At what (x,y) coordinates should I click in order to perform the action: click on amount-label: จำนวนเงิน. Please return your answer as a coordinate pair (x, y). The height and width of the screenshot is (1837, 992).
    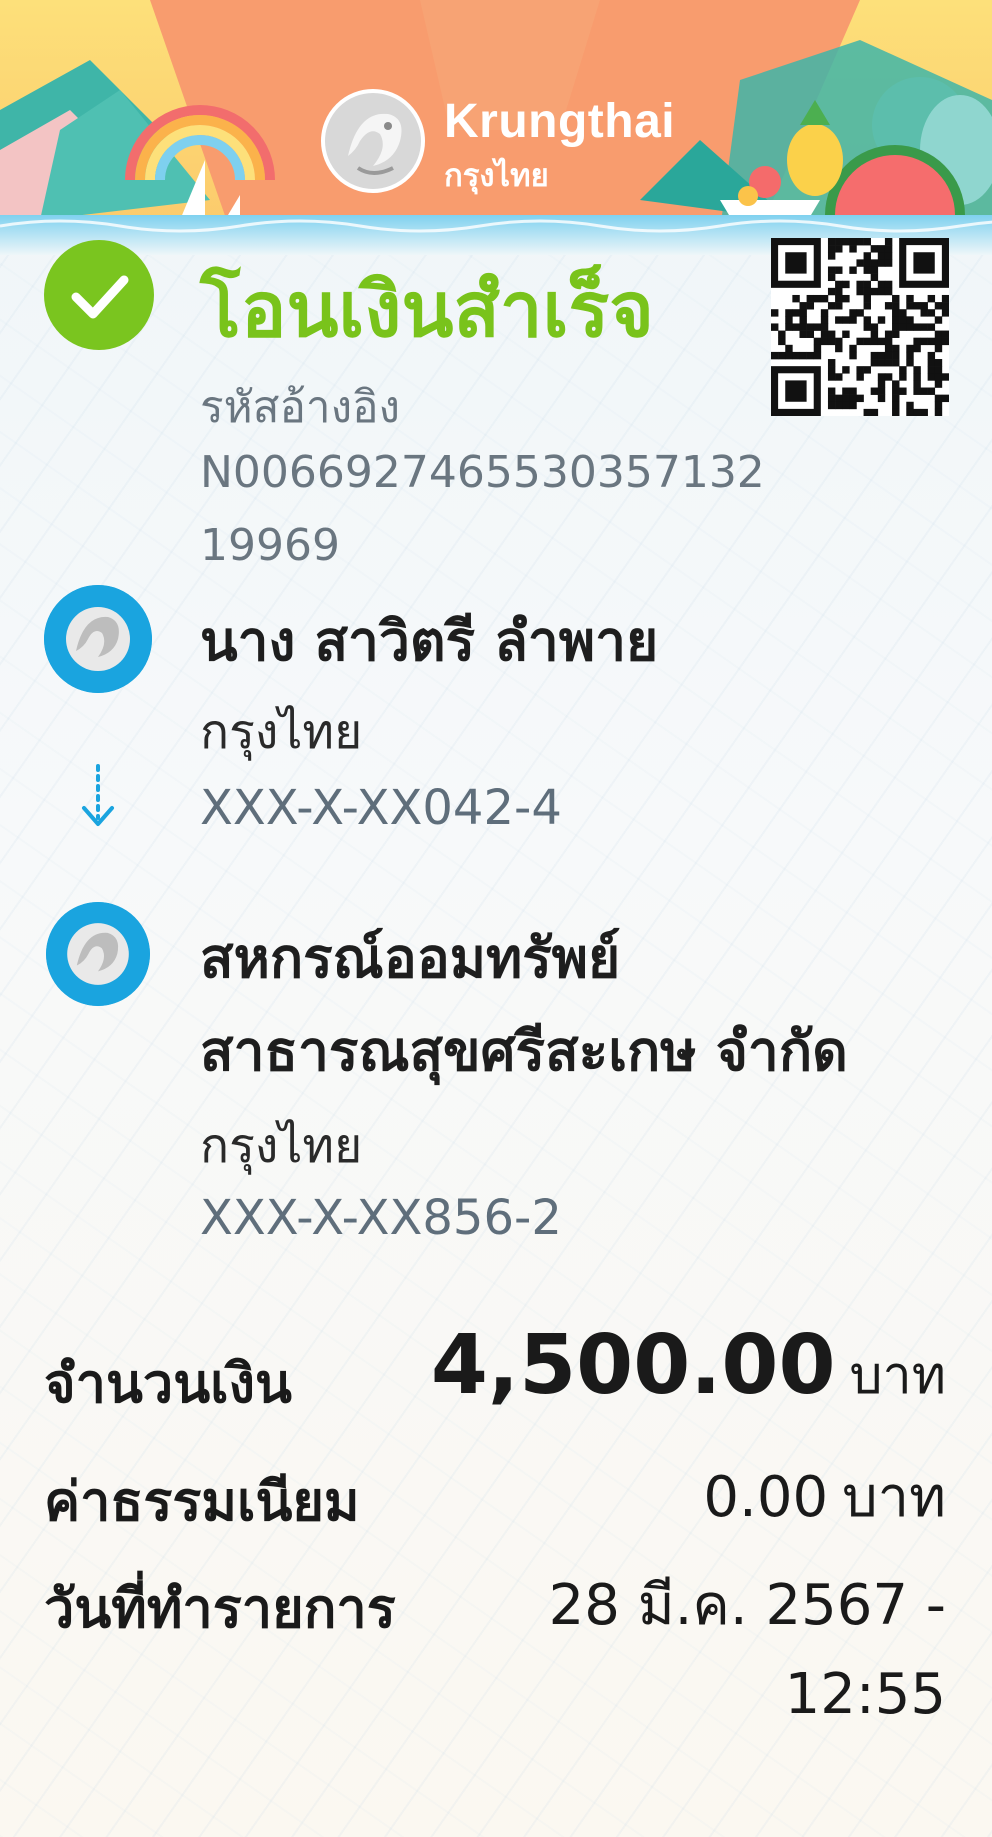
    Looking at the image, I should click on (168, 1383).